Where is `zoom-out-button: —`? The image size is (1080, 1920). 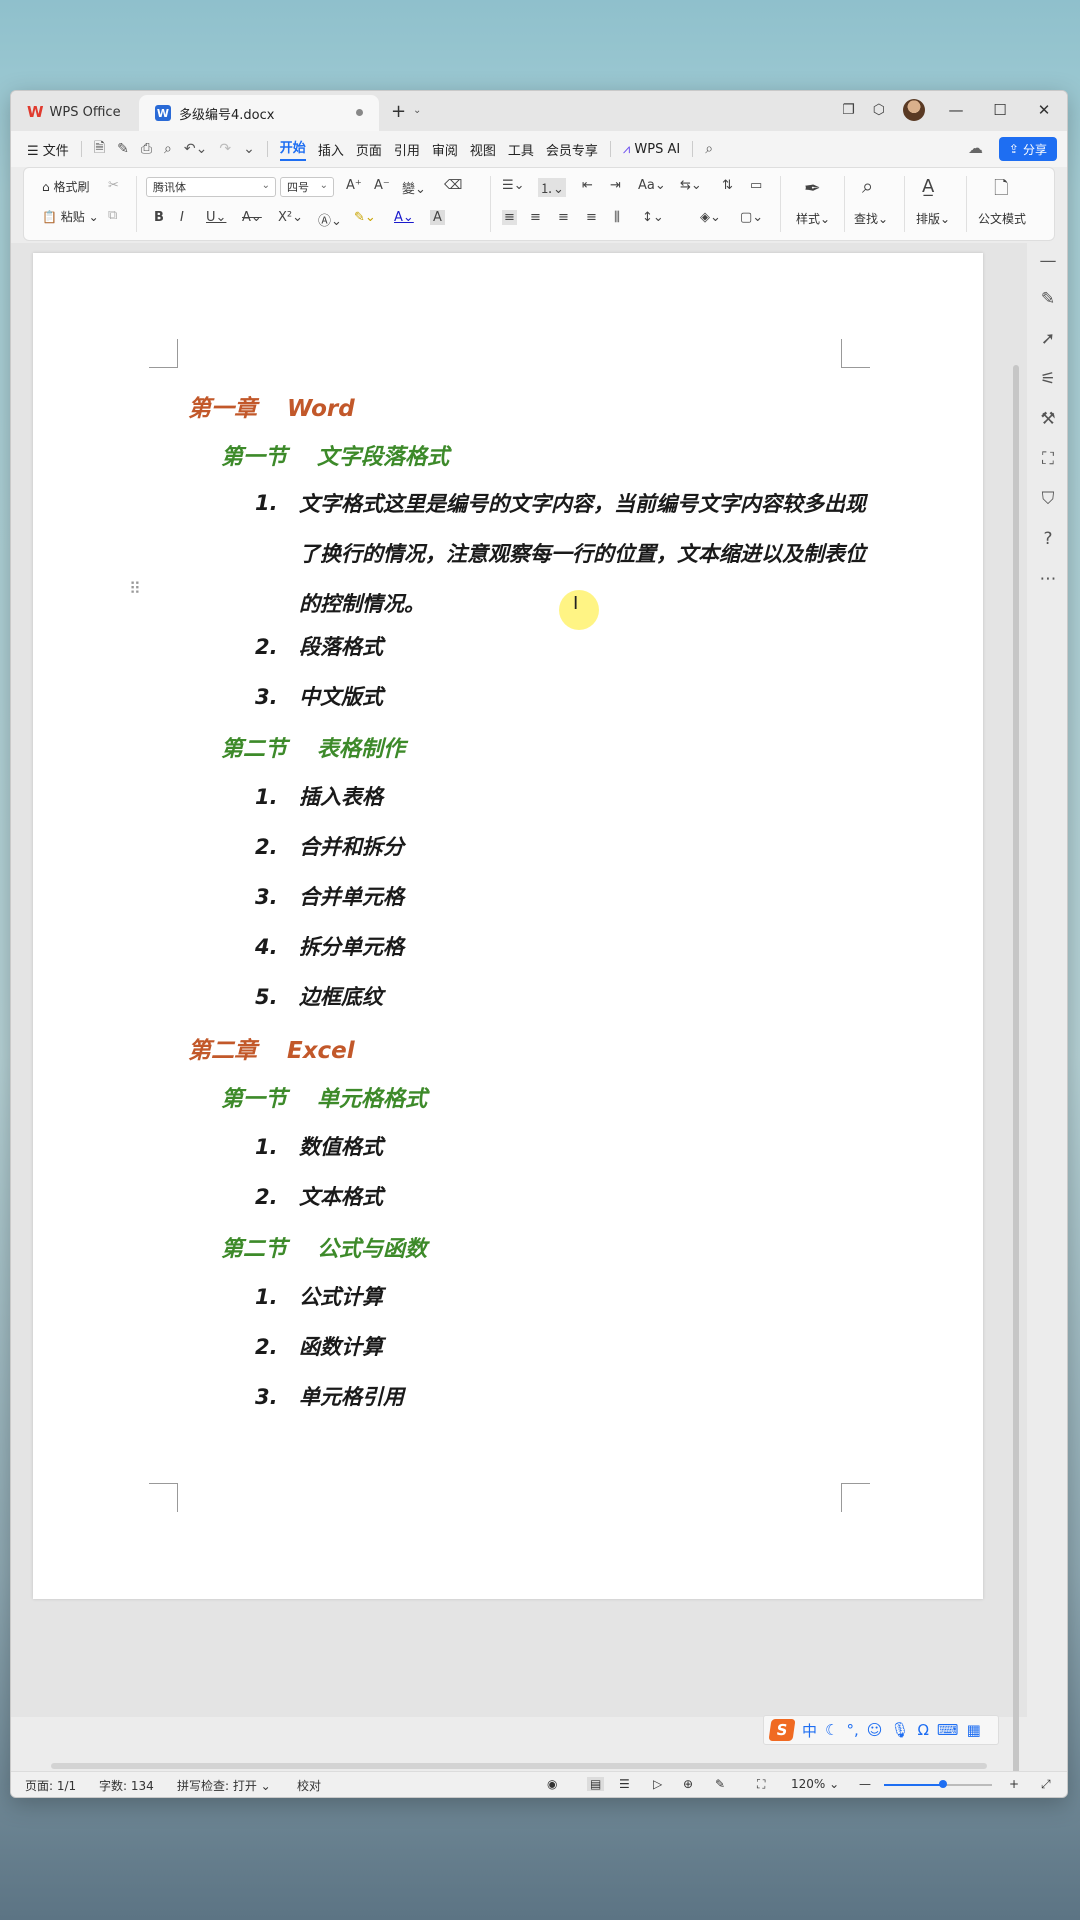
zoom-out-button: — is located at coordinates (865, 1784).